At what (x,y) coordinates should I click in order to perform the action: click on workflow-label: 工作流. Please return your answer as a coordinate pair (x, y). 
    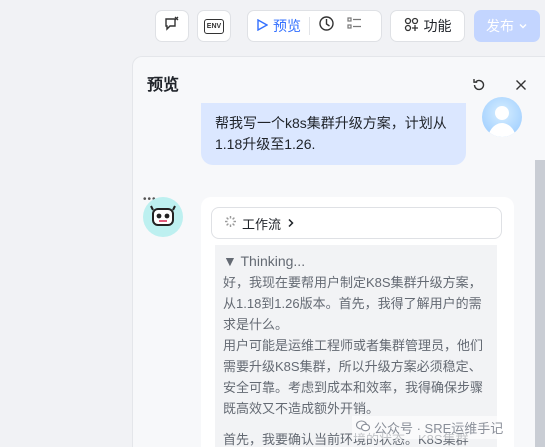
    Looking at the image, I should click on (262, 224).